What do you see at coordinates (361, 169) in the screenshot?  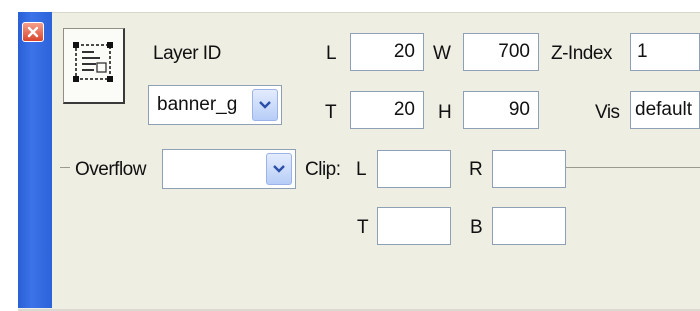 I see `clip-left-label: L` at bounding box center [361, 169].